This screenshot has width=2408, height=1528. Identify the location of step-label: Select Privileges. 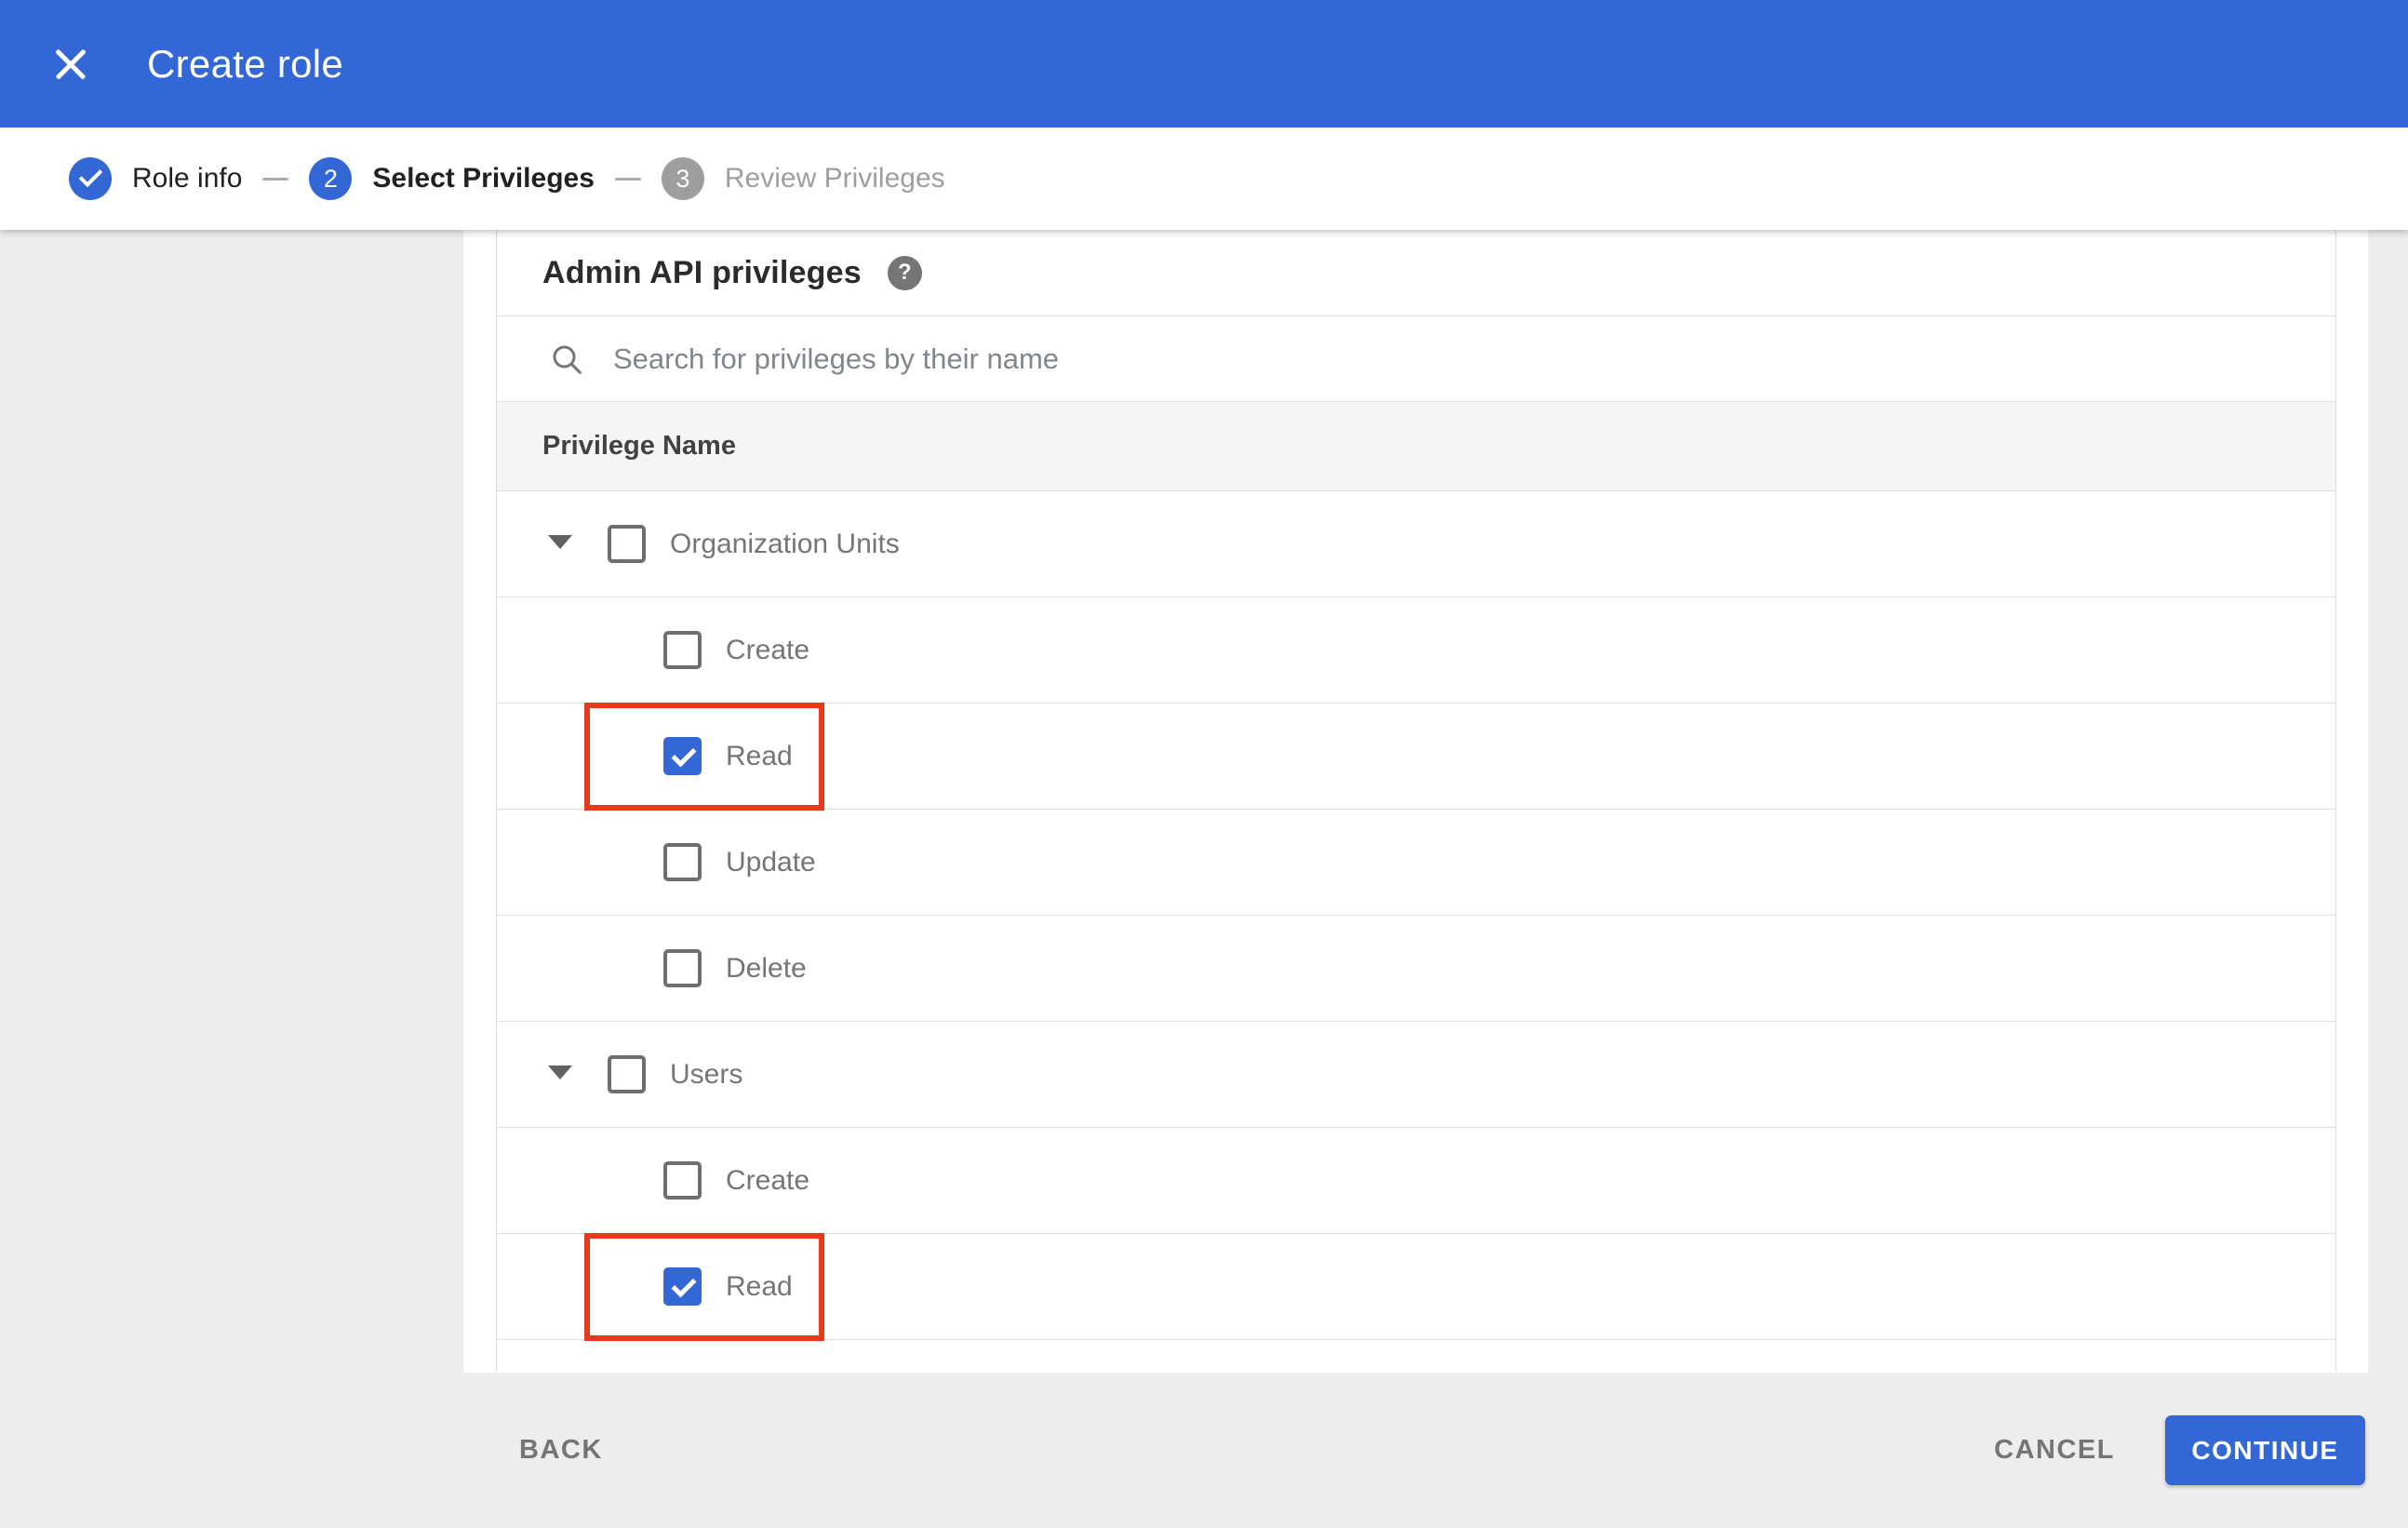
(484, 179).